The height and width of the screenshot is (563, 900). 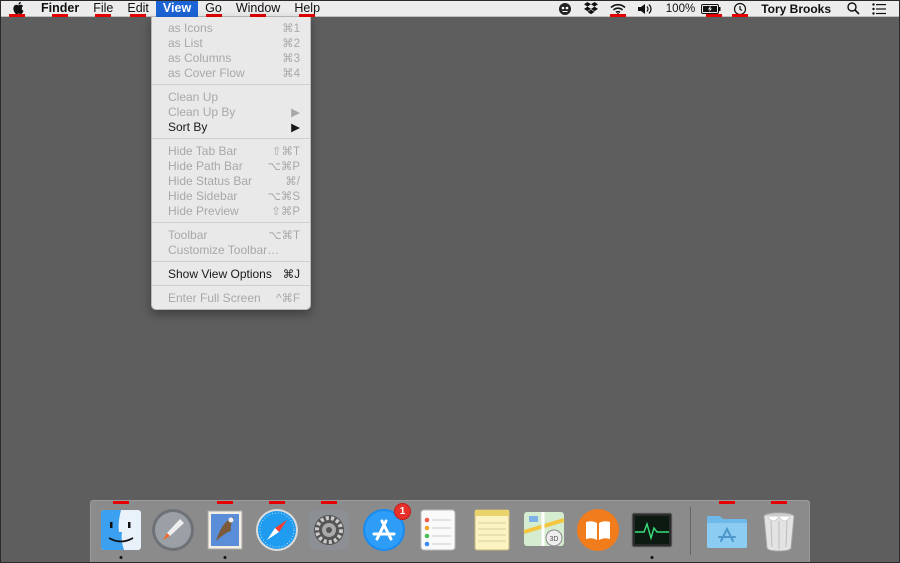 What do you see at coordinates (492, 530) in the screenshot?
I see `notes-icon` at bounding box center [492, 530].